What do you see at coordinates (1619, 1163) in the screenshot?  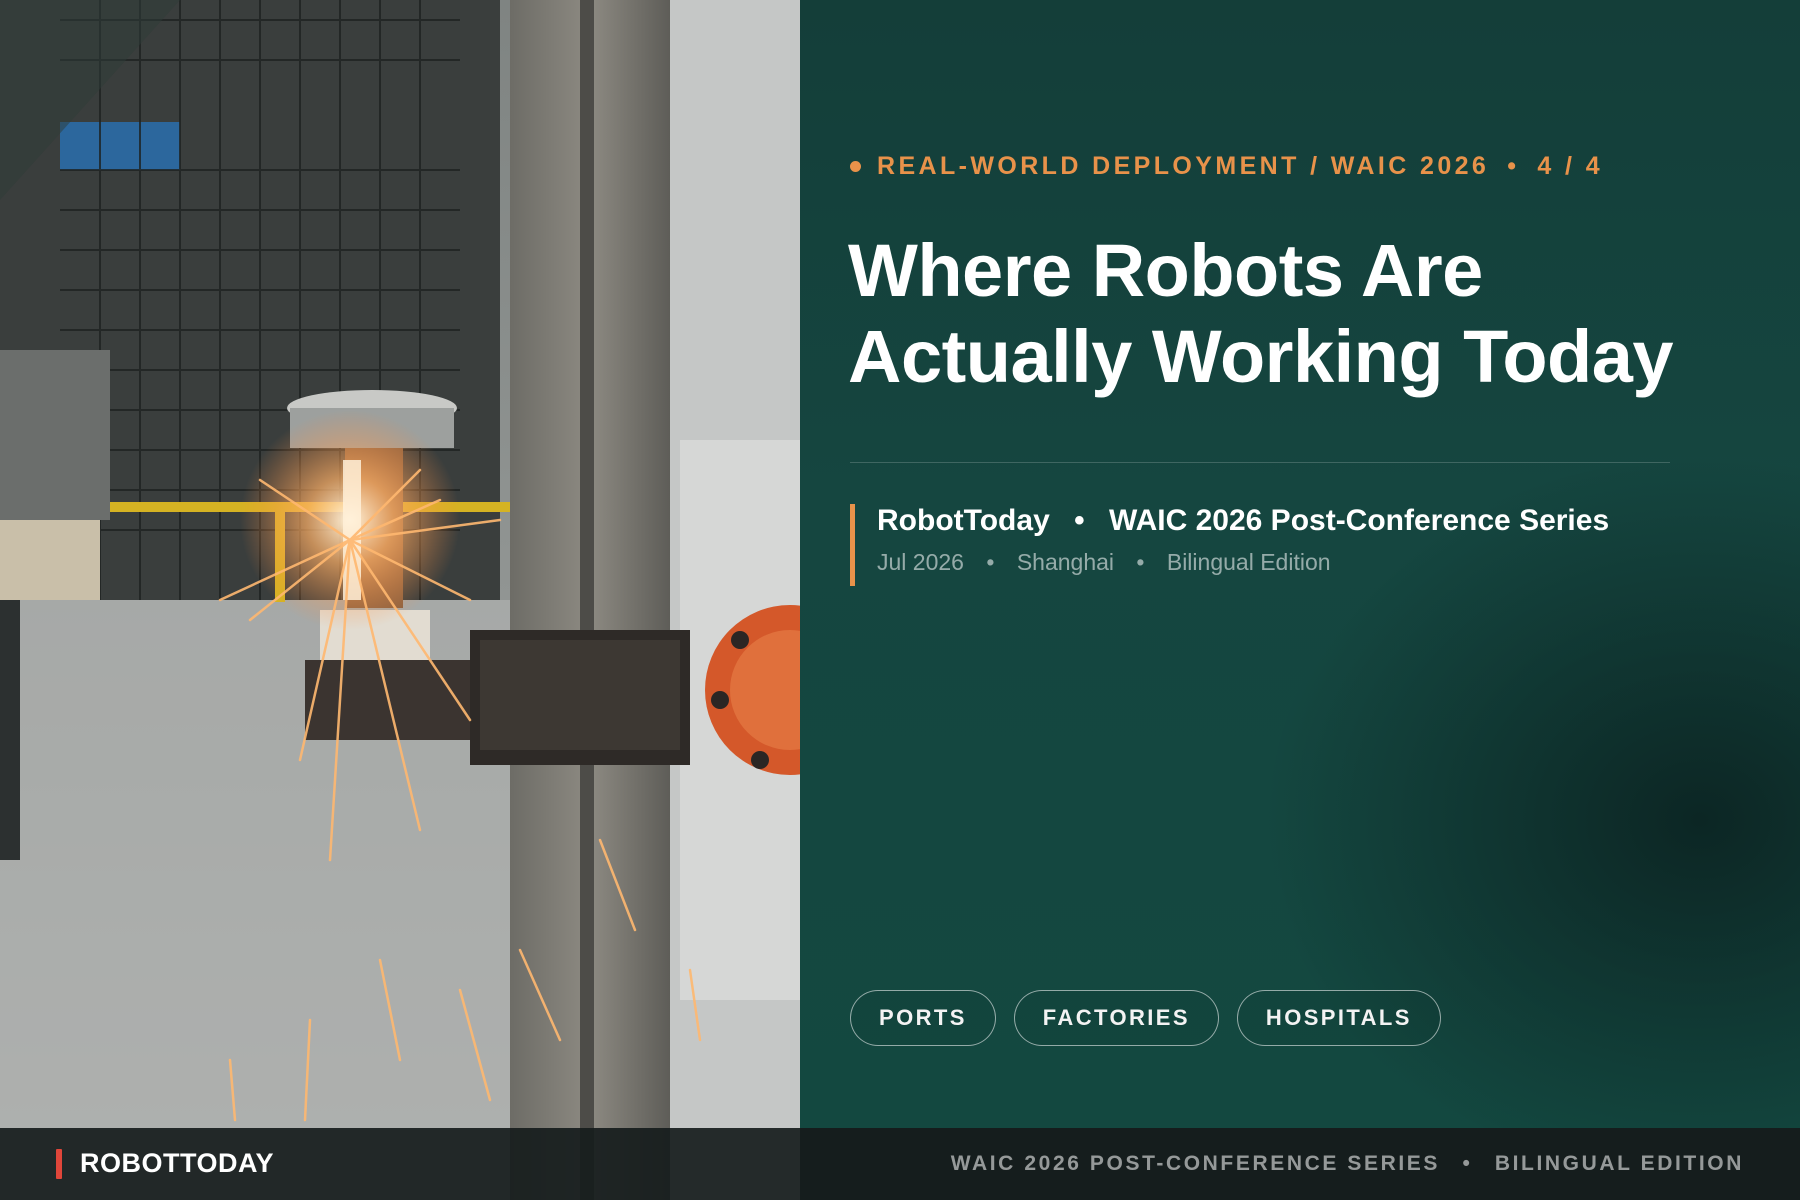 I see `footer-edition: BILINGUAL EDITION` at bounding box center [1619, 1163].